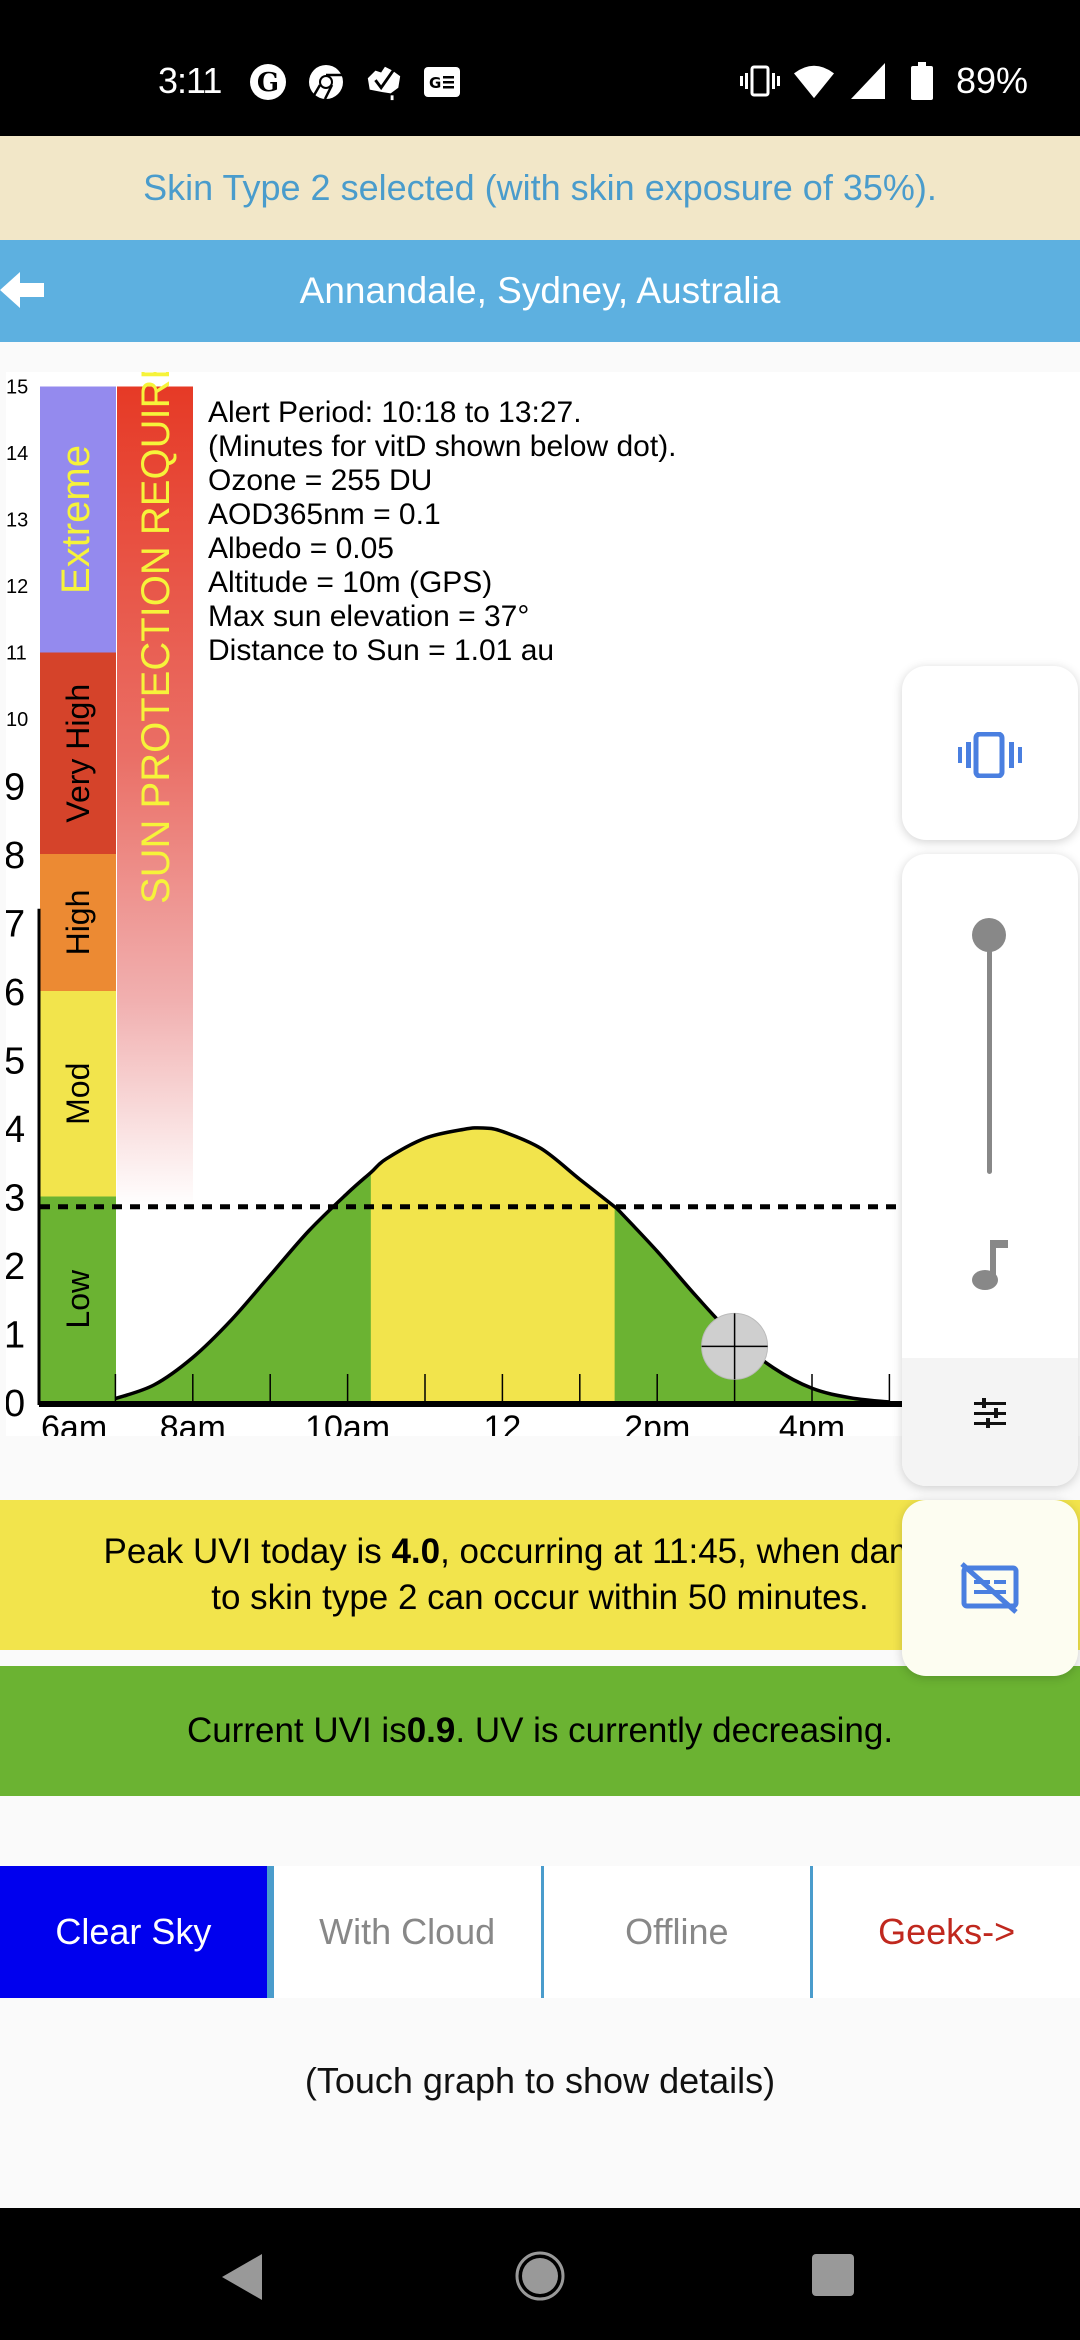 This screenshot has width=1080, height=2340. What do you see at coordinates (17, 720) in the screenshot?
I see `y-tick-label: 10` at bounding box center [17, 720].